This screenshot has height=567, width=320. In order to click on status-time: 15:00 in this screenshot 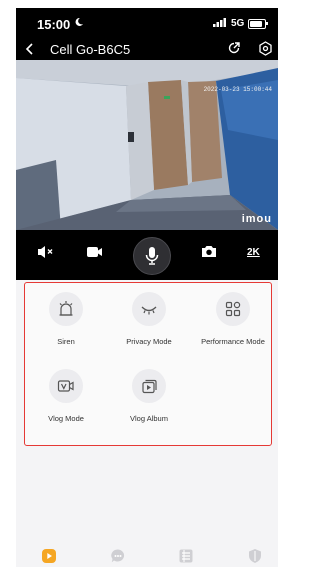, I will do `click(54, 24)`.